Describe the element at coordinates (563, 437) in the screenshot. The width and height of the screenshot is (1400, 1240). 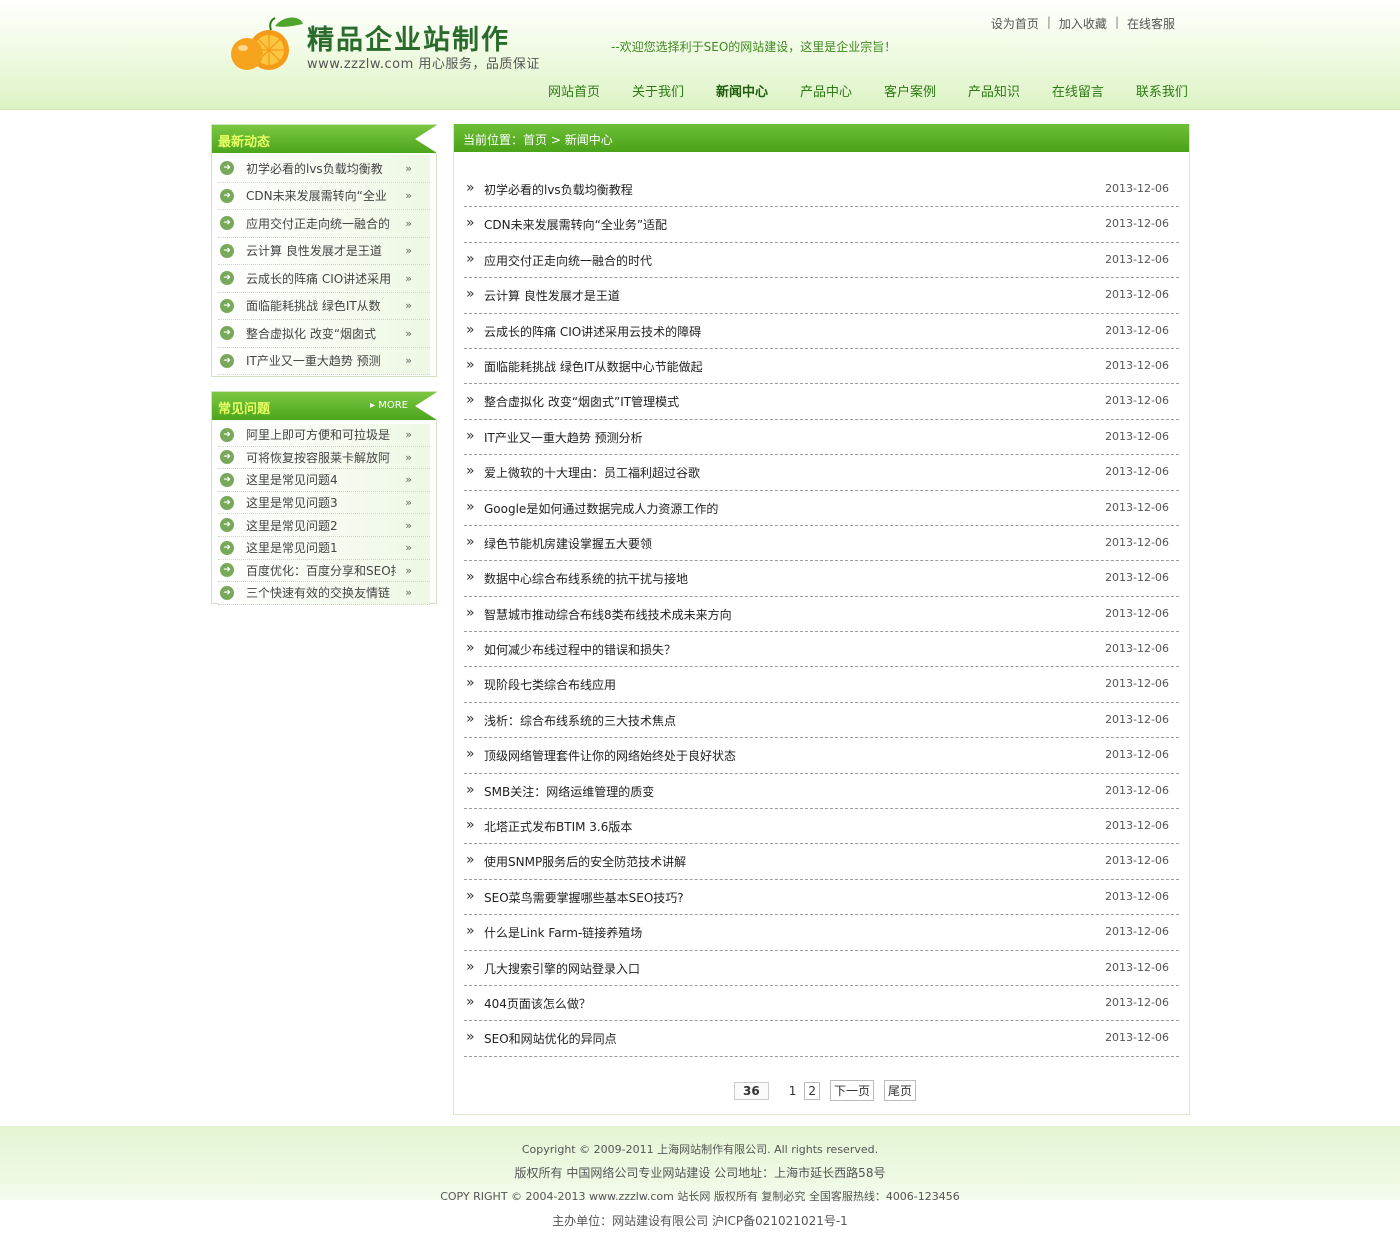
I see `news-title: IT产业又一重大趋势 预测分析` at that location.